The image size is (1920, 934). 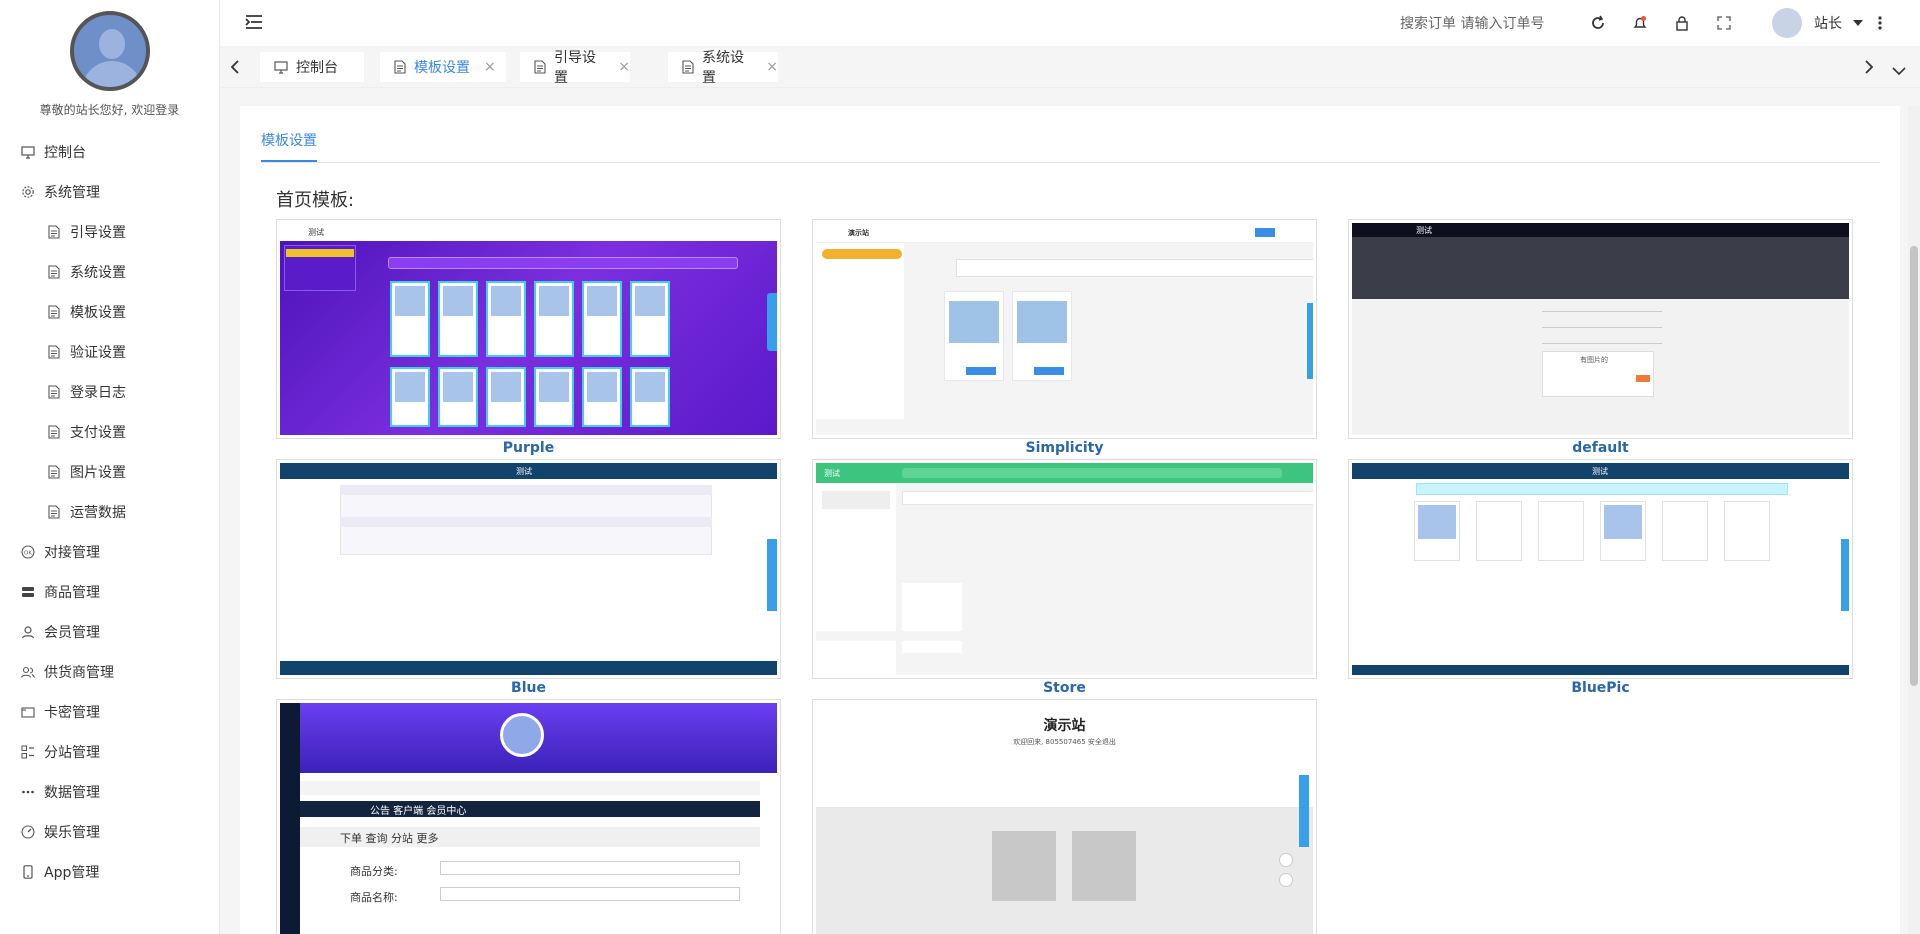 What do you see at coordinates (109, 752) in the screenshot?
I see `sidebar-item: 分站管理` at bounding box center [109, 752].